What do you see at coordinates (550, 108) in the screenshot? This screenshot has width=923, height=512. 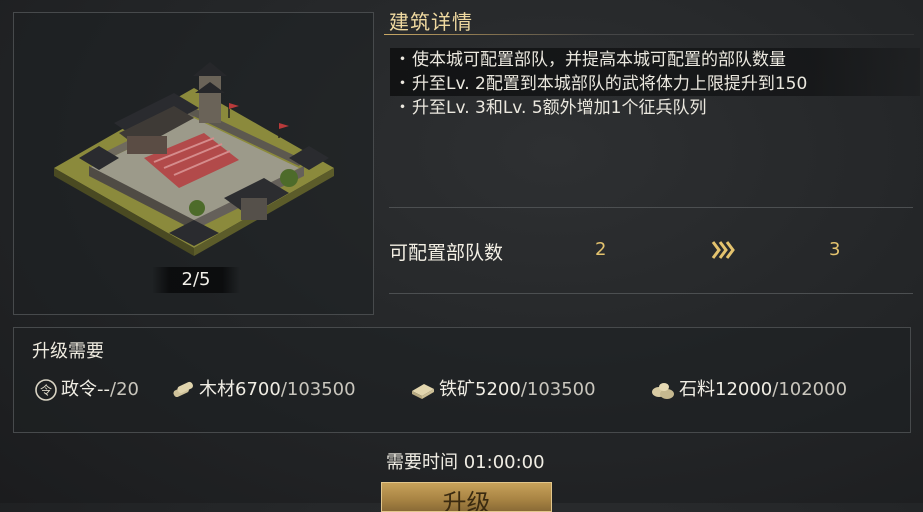 I see `description-item: ・升至Lv. 3和Lv. 5额外增加1个征兵队列` at bounding box center [550, 108].